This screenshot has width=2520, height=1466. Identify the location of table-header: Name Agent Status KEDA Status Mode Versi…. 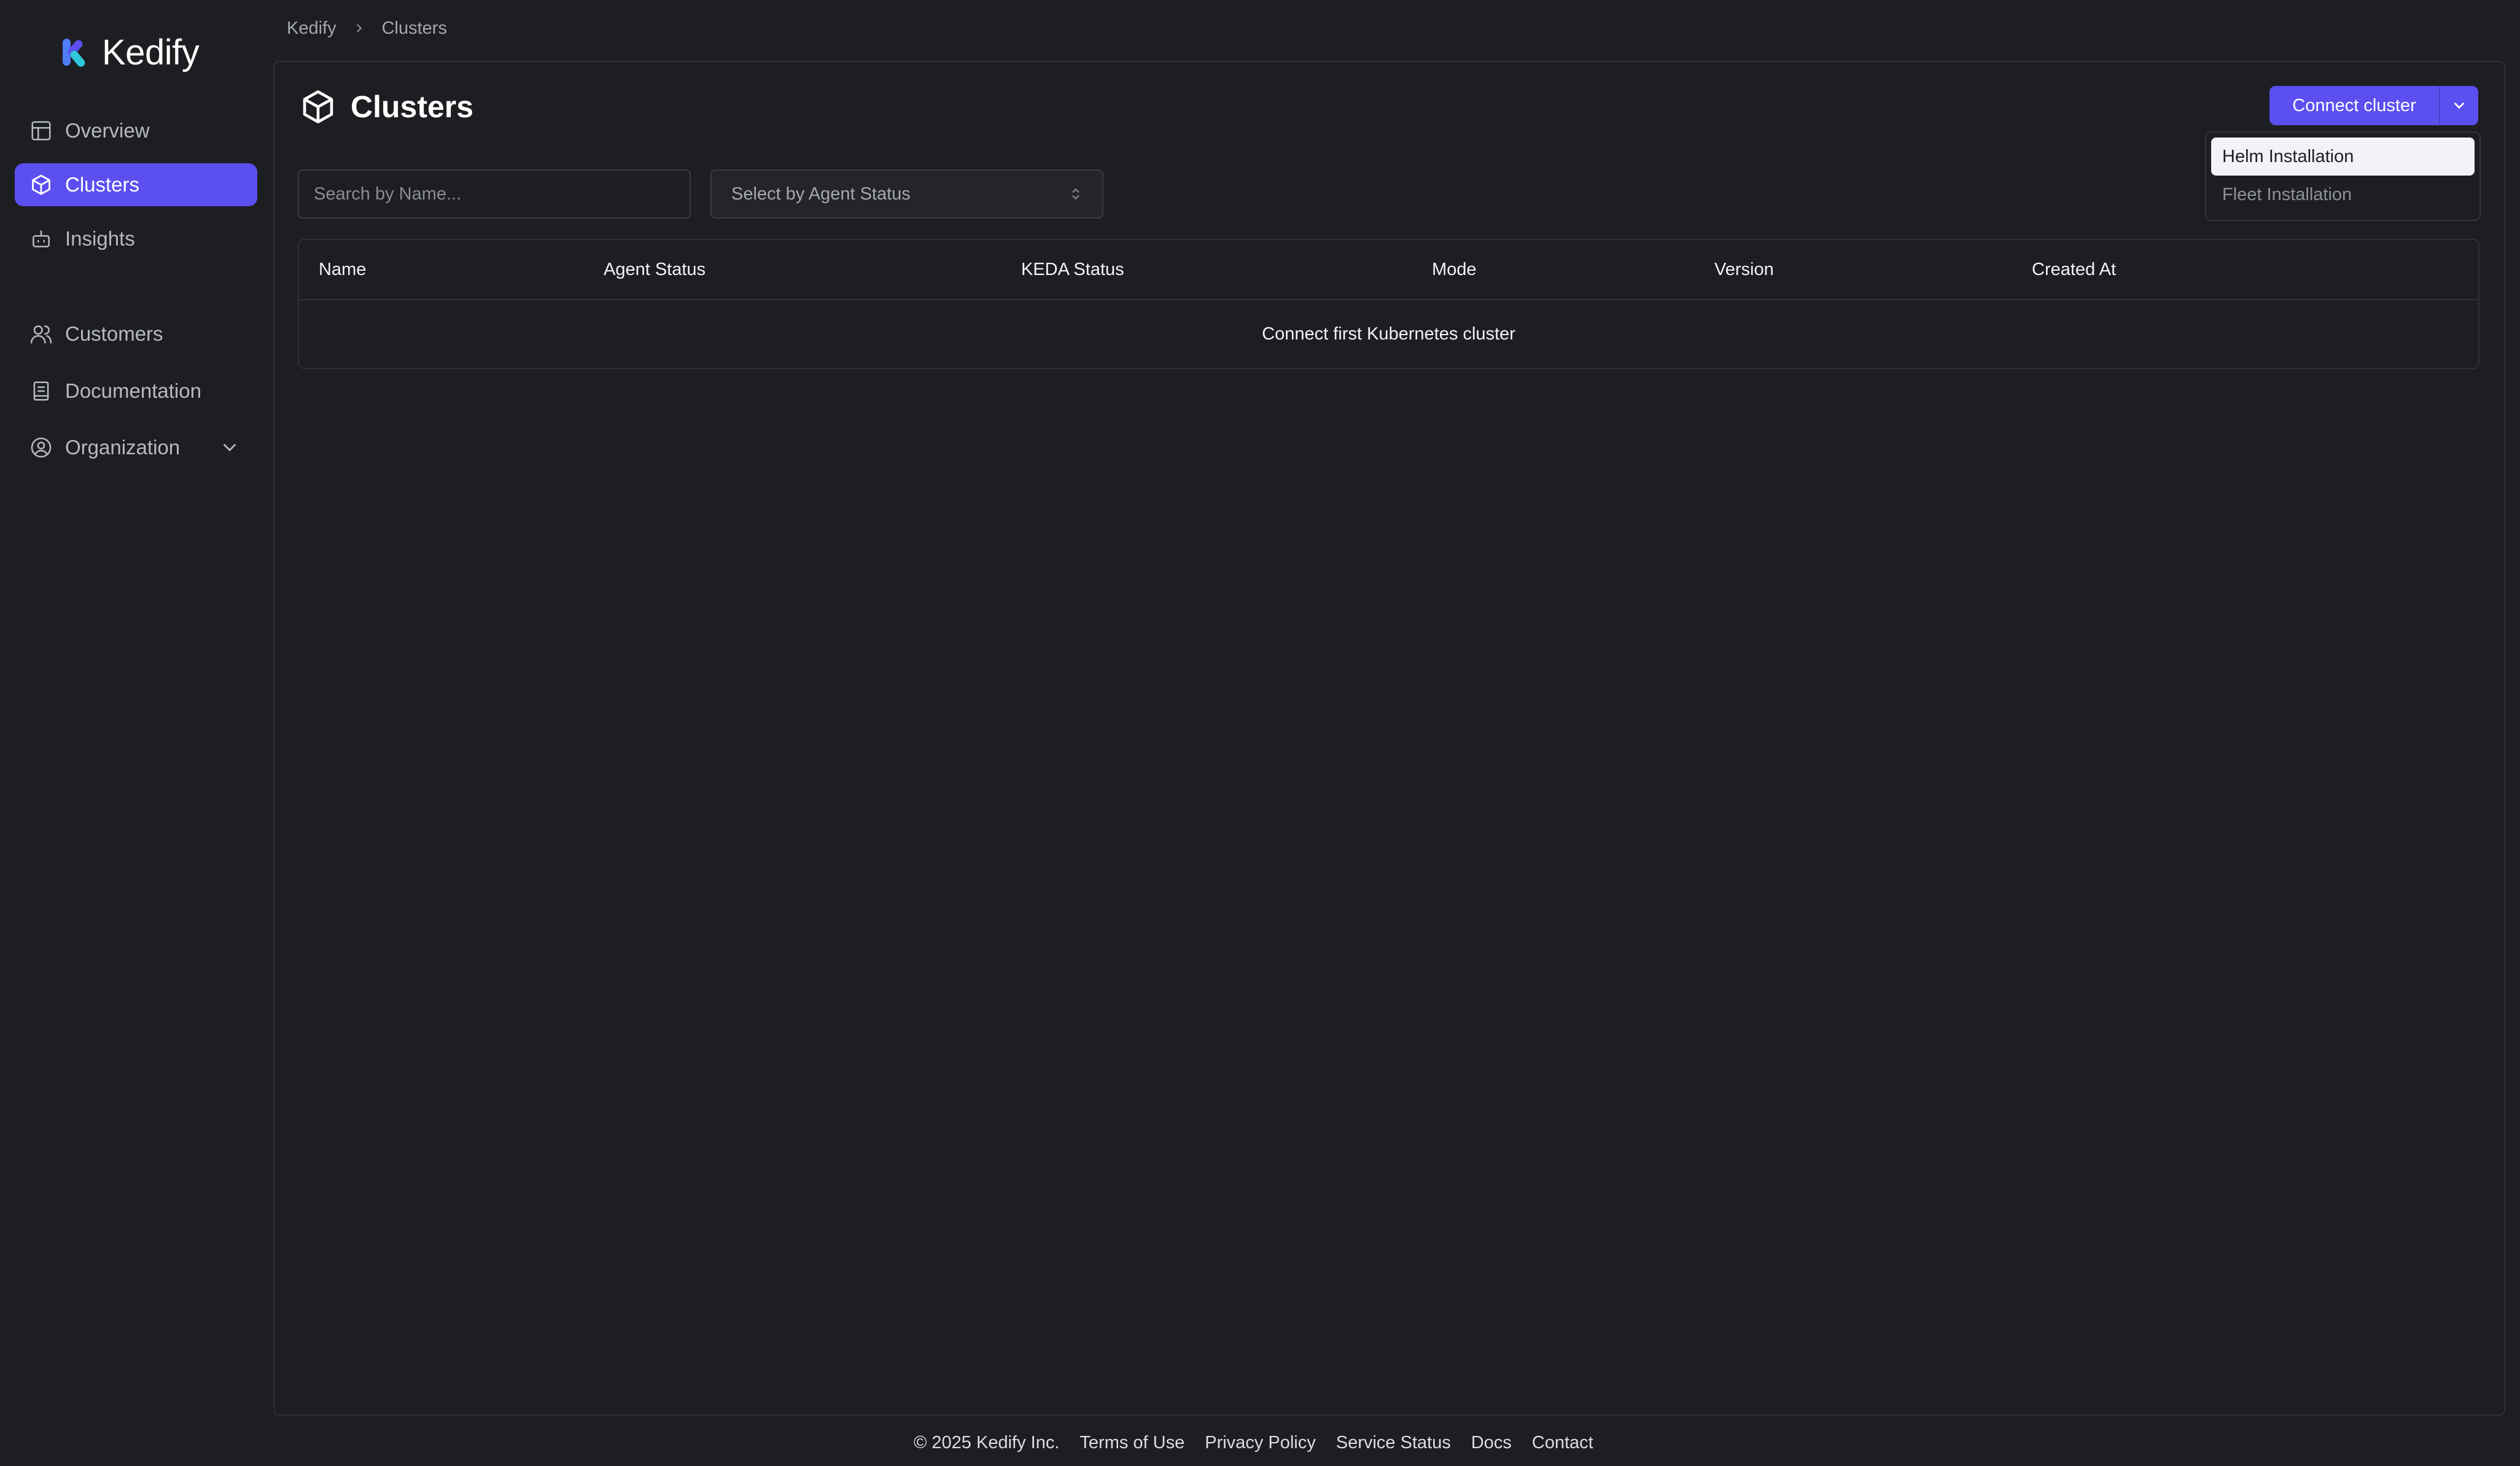
(1389, 270).